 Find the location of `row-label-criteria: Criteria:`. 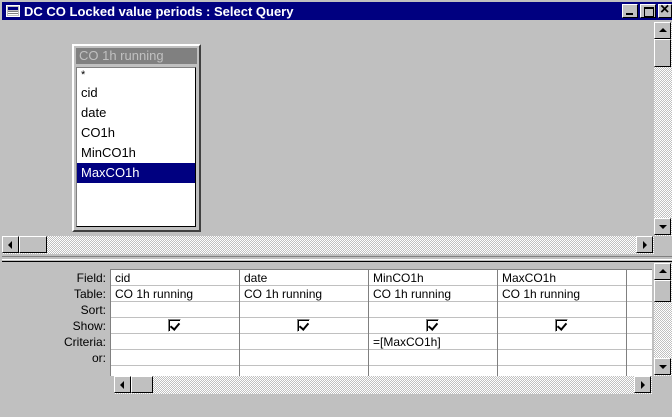

row-label-criteria: Criteria: is located at coordinates (84, 342).